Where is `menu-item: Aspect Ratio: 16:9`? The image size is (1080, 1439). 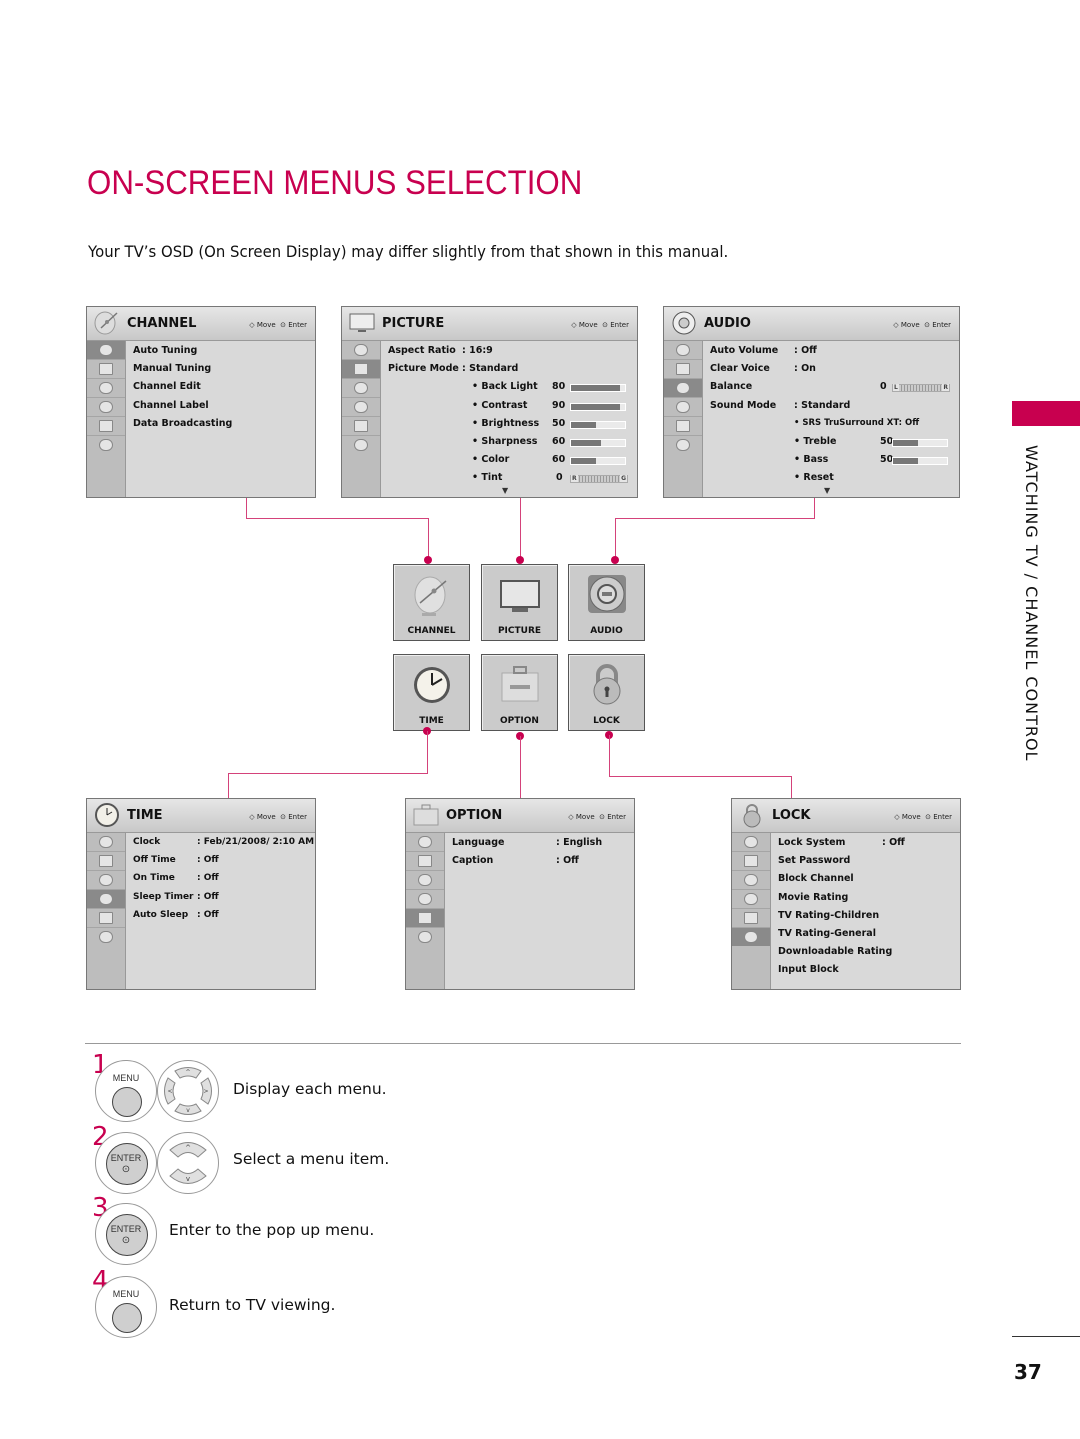 menu-item: Aspect Ratio: 16:9 is located at coordinates (509, 354).